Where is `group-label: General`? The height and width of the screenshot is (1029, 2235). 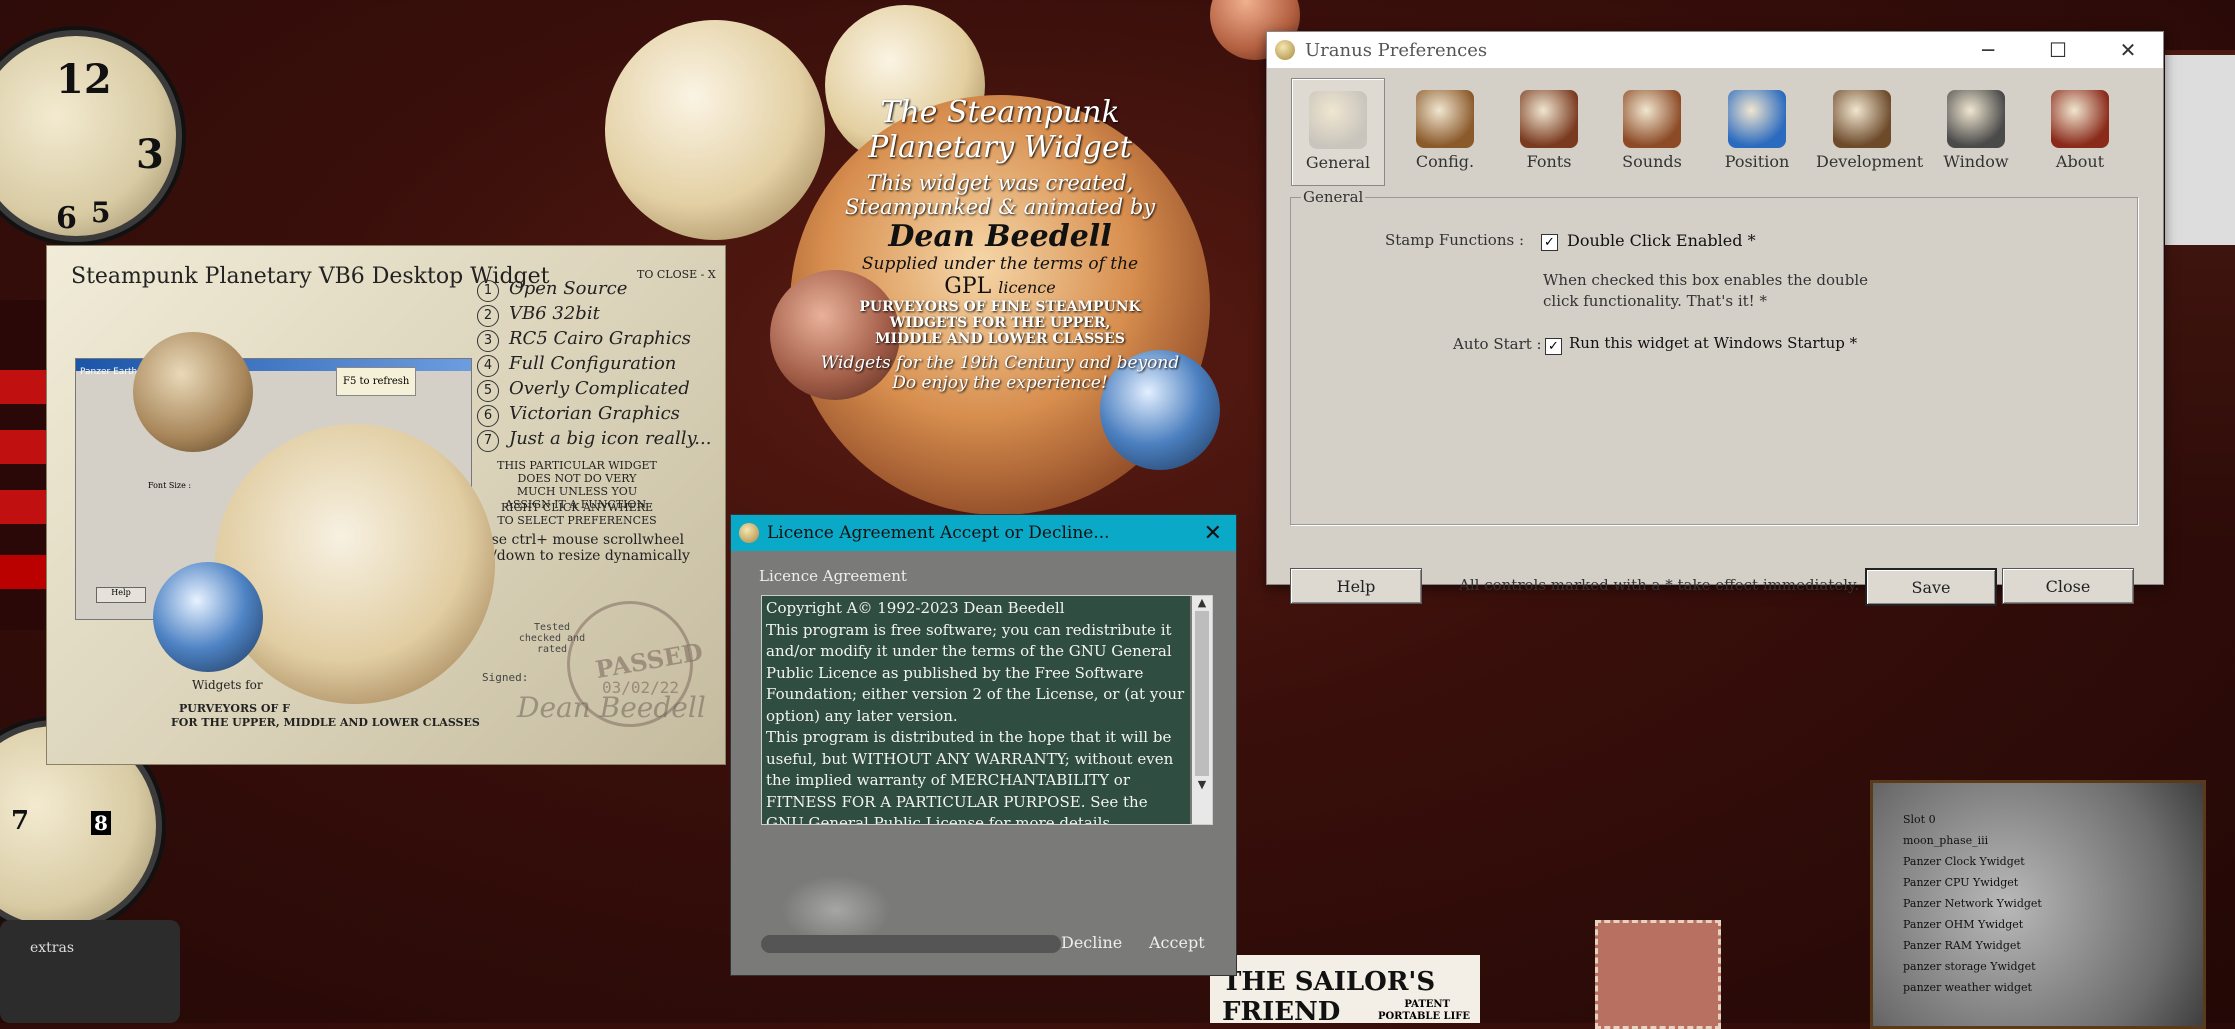 group-label: General is located at coordinates (1333, 197).